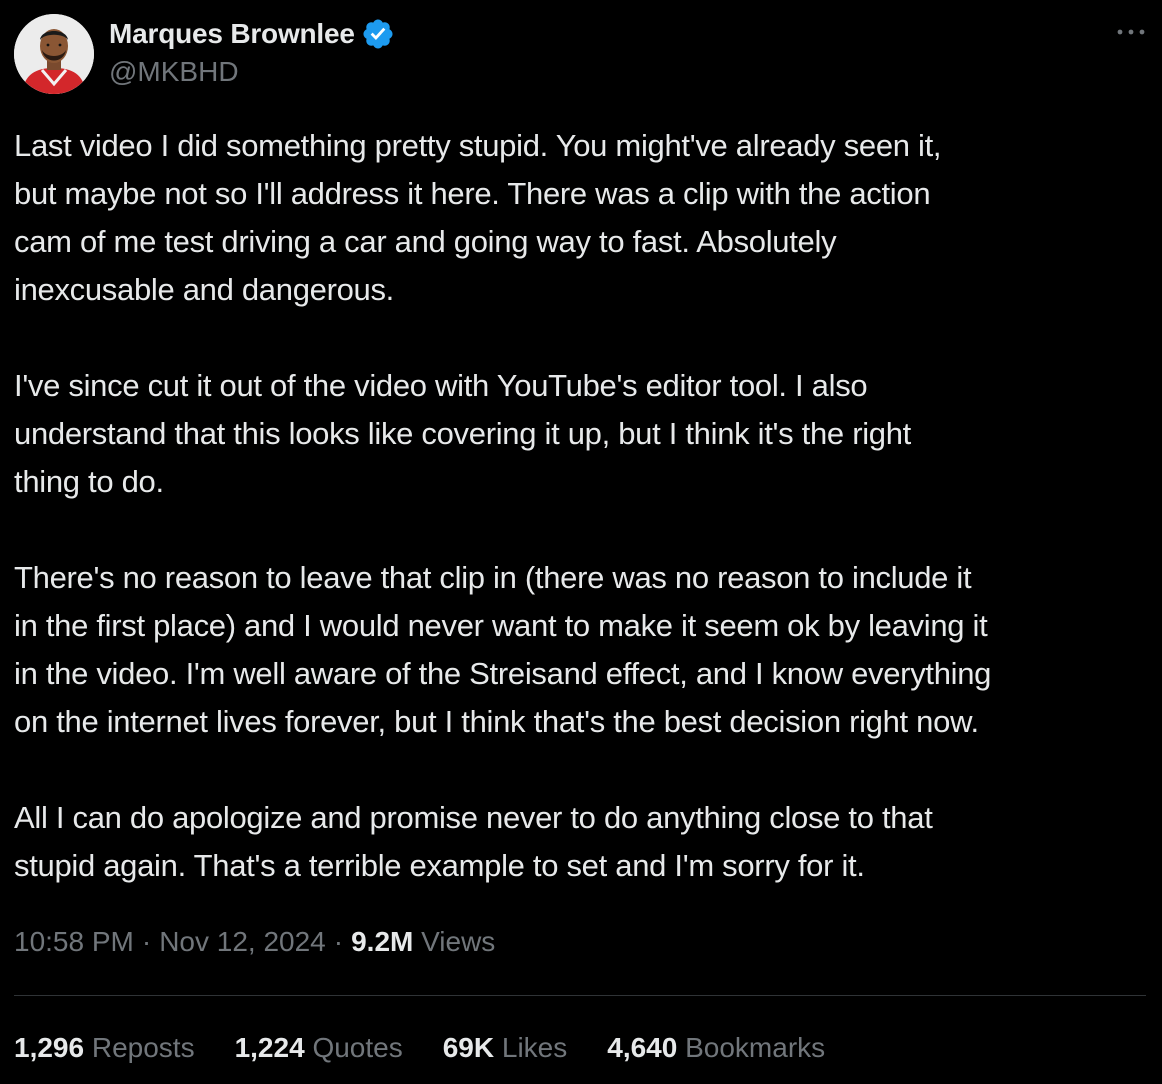  I want to click on tweet-header: Marques Brownlee @MKBHD, so click(581, 55).